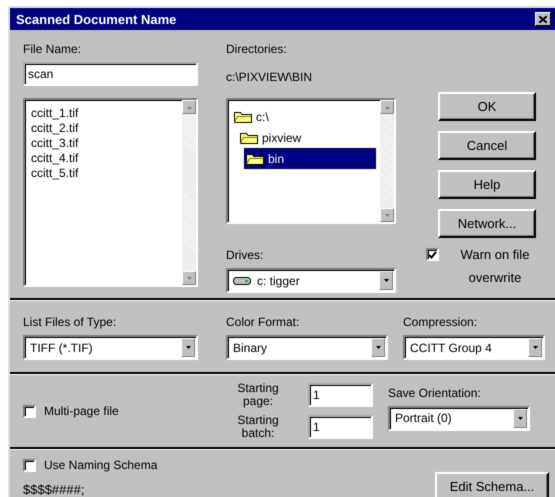  Describe the element at coordinates (81, 411) in the screenshot. I see `multi-page-label: Multi-page file` at that location.